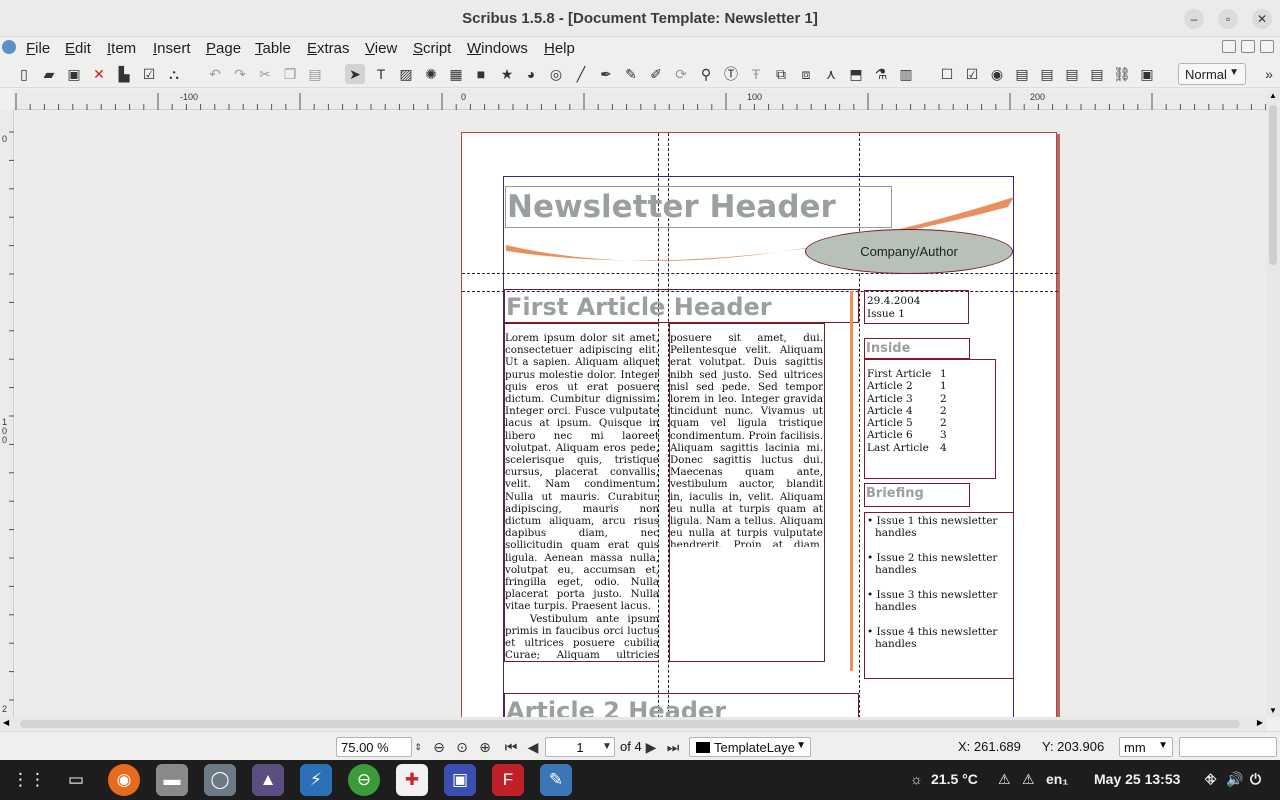 The height and width of the screenshot is (800, 1280). What do you see at coordinates (508, 780) in the screenshot?
I see `font-manager-icon: F` at bounding box center [508, 780].